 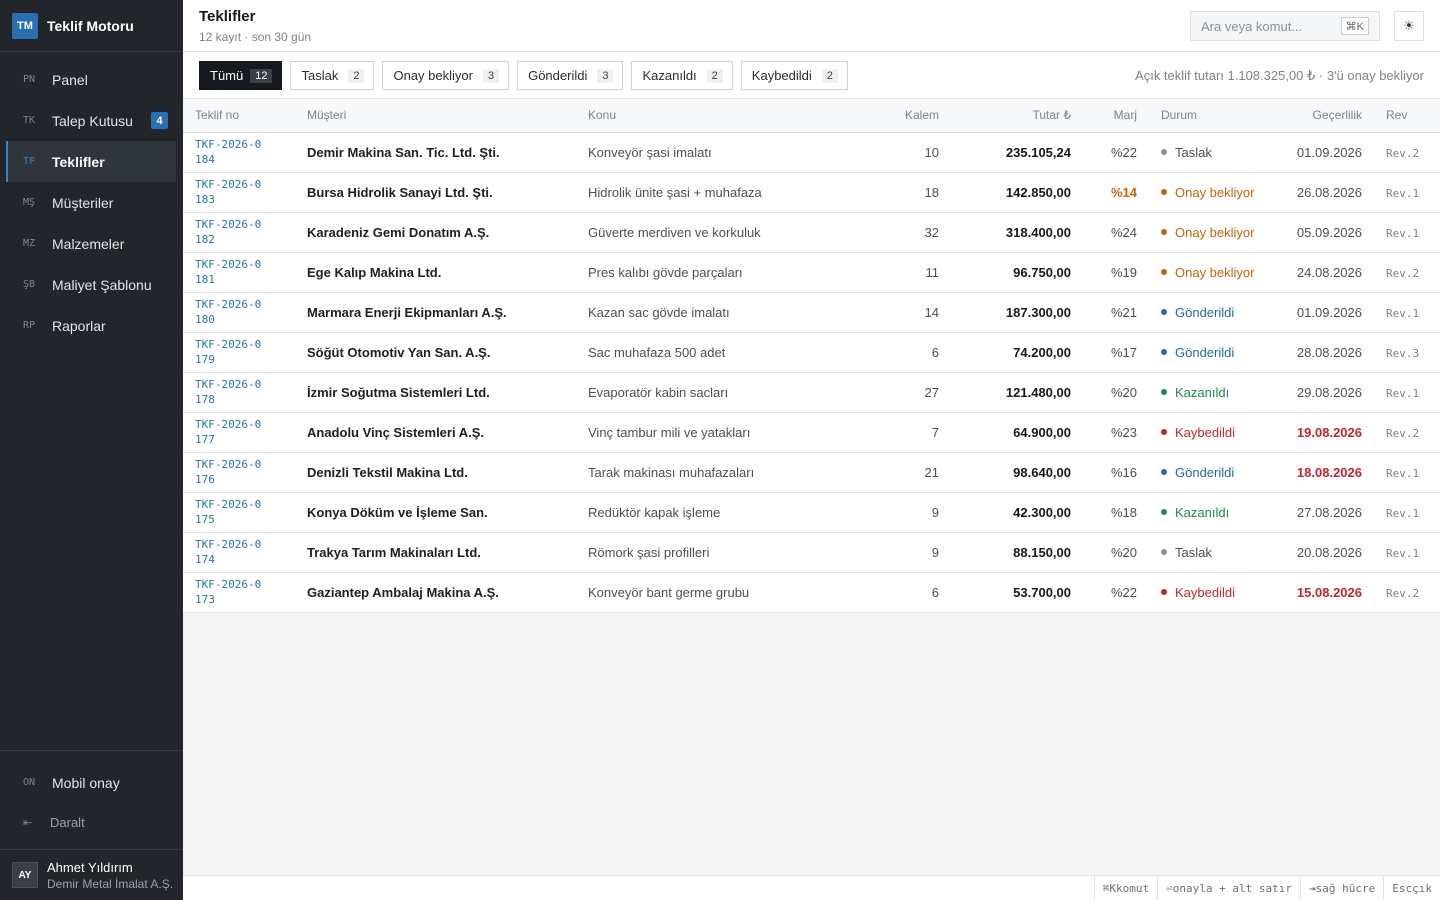 What do you see at coordinates (230, 232) in the screenshot?
I see `quote-no-link: TKF-2026-0182` at bounding box center [230, 232].